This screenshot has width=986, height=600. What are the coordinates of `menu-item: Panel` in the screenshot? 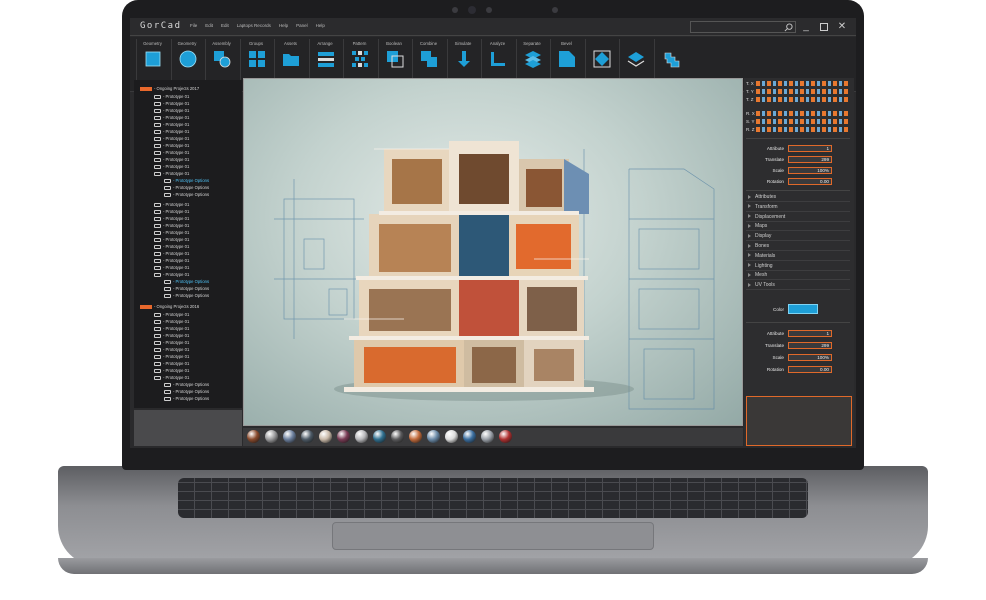 It's located at (302, 25).